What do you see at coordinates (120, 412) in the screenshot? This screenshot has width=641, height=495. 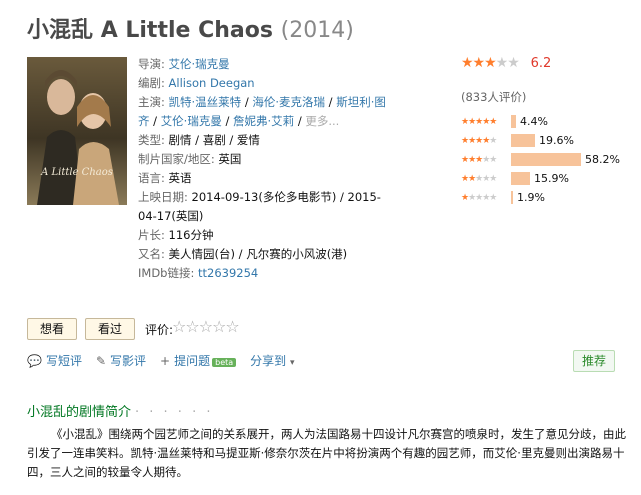 I see `summary-title: 小混乱的剧情简介 · · · · · ·` at bounding box center [120, 412].